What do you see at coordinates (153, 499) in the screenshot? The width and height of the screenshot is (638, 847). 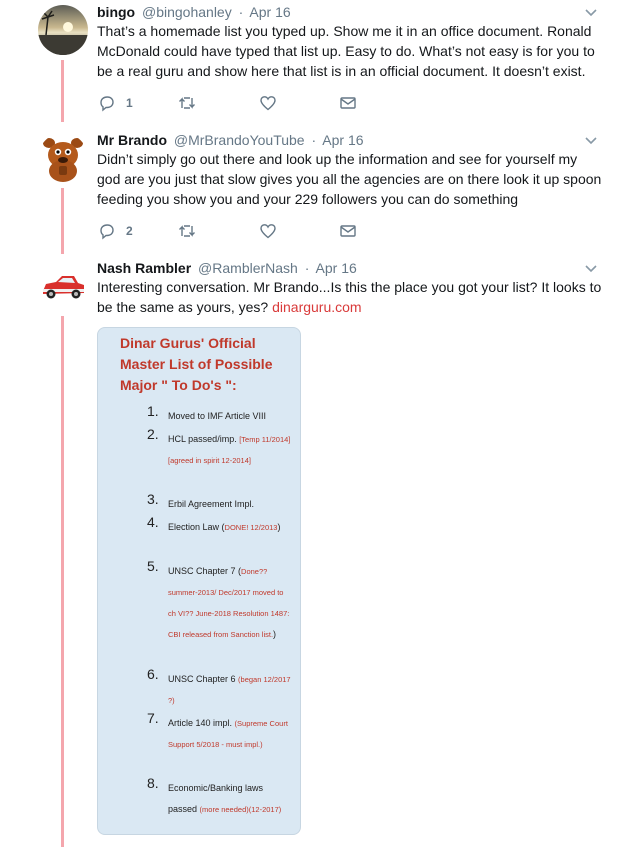 I see `list-number: 3.` at bounding box center [153, 499].